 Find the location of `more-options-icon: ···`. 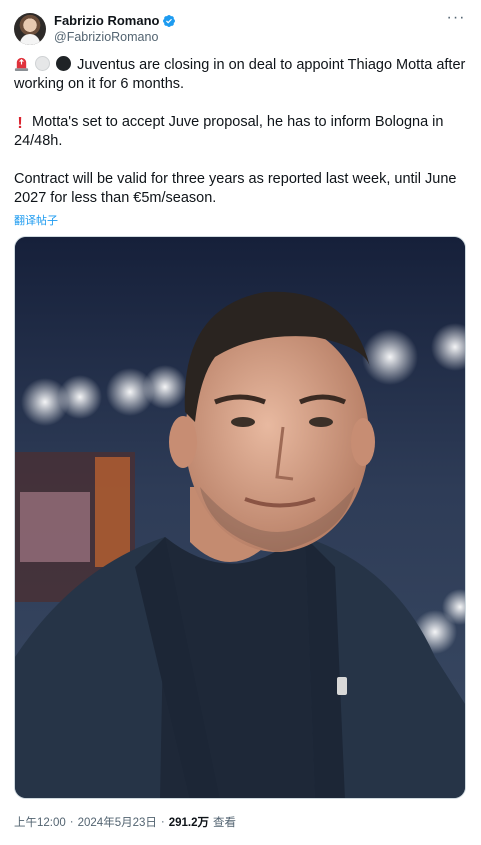

more-options-icon: ··· is located at coordinates (456, 19).